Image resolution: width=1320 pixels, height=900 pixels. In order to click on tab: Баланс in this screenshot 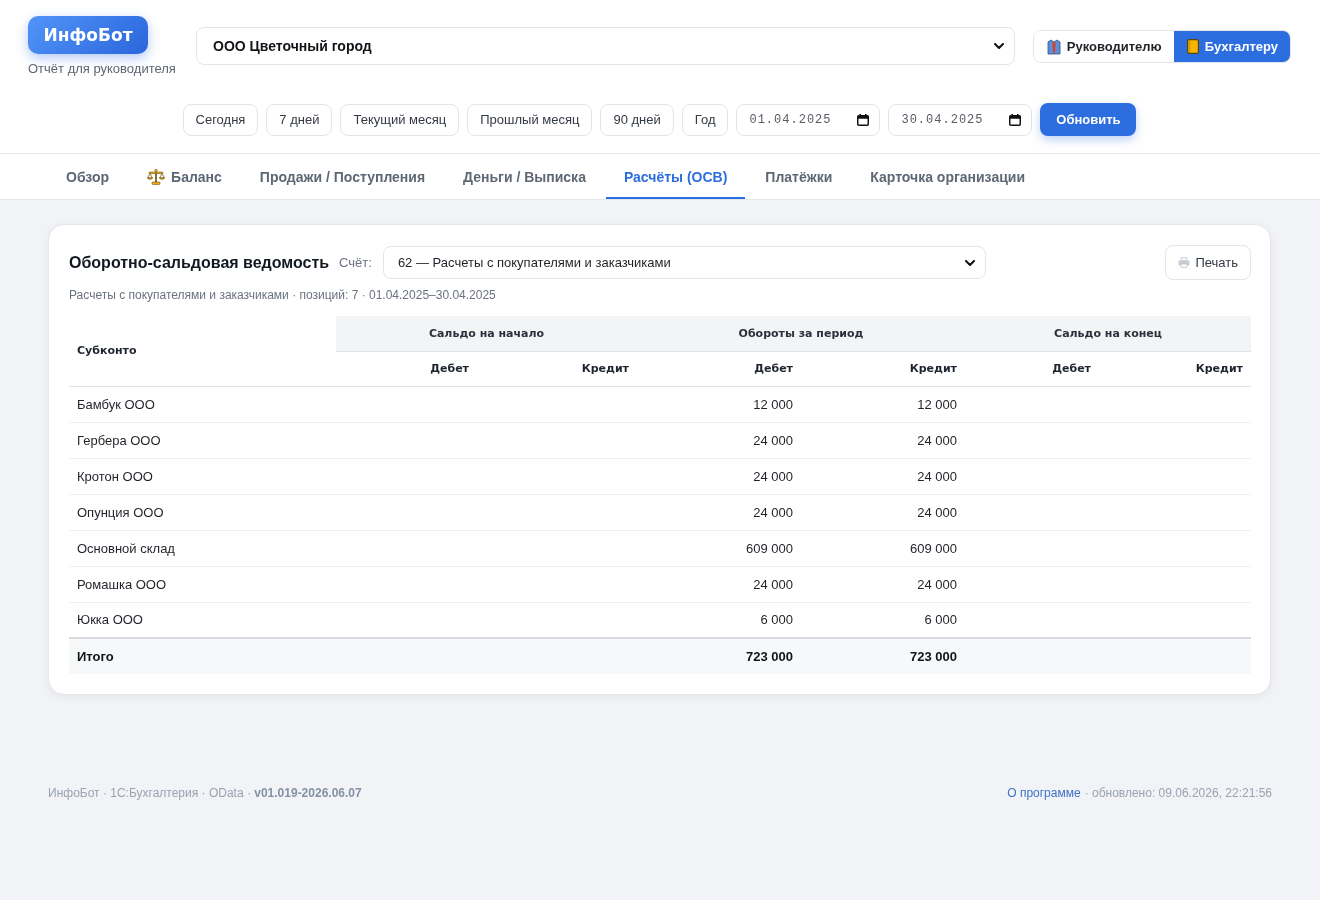, I will do `click(184, 176)`.